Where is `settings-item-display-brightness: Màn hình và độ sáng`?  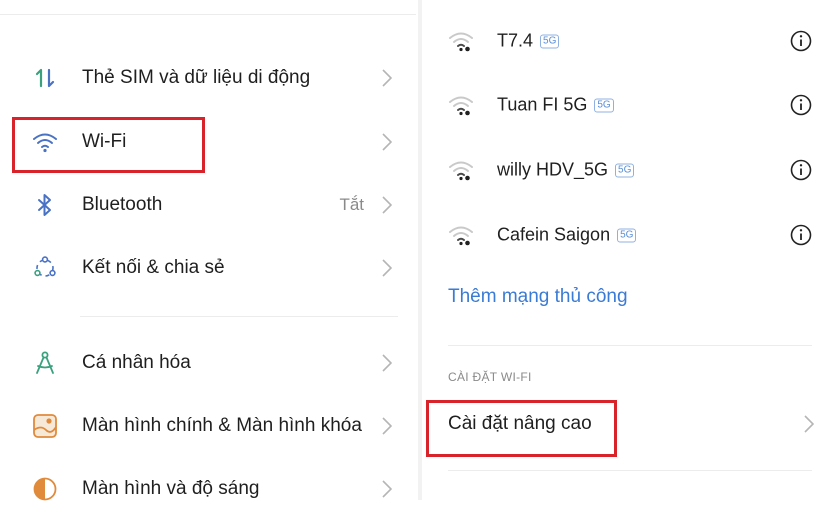
settings-item-display-brightness: Màn hình và độ sáng is located at coordinates (209, 488).